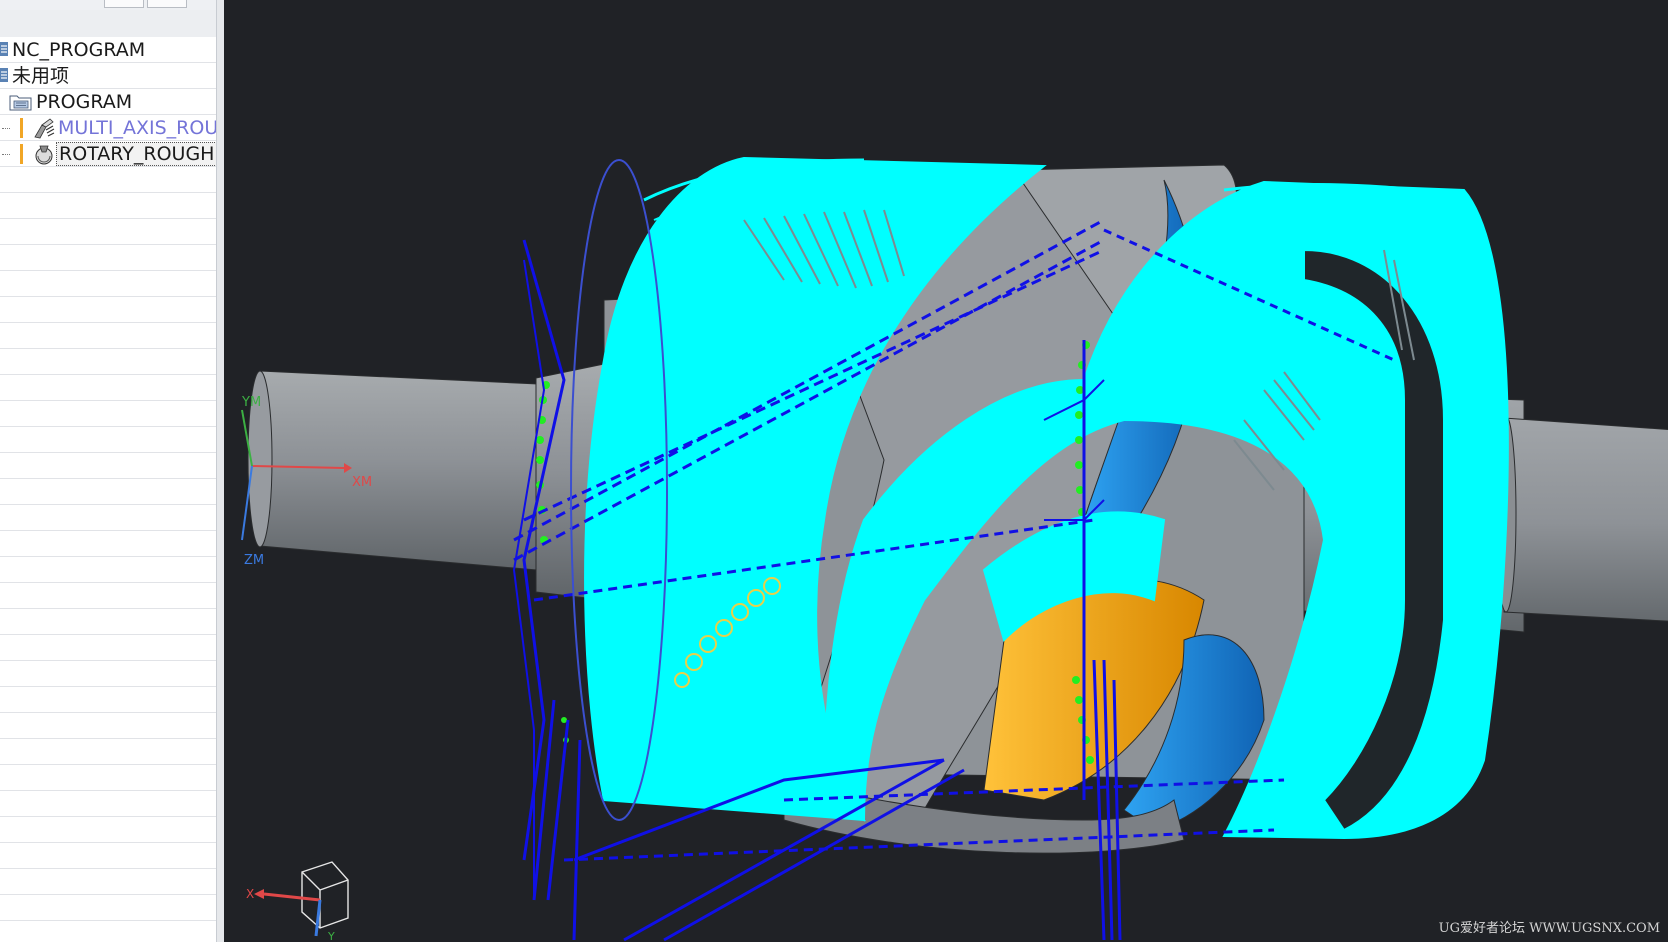 This screenshot has height=942, width=1668. What do you see at coordinates (254, 560) in the screenshot?
I see `wcs-z-label: ZM` at bounding box center [254, 560].